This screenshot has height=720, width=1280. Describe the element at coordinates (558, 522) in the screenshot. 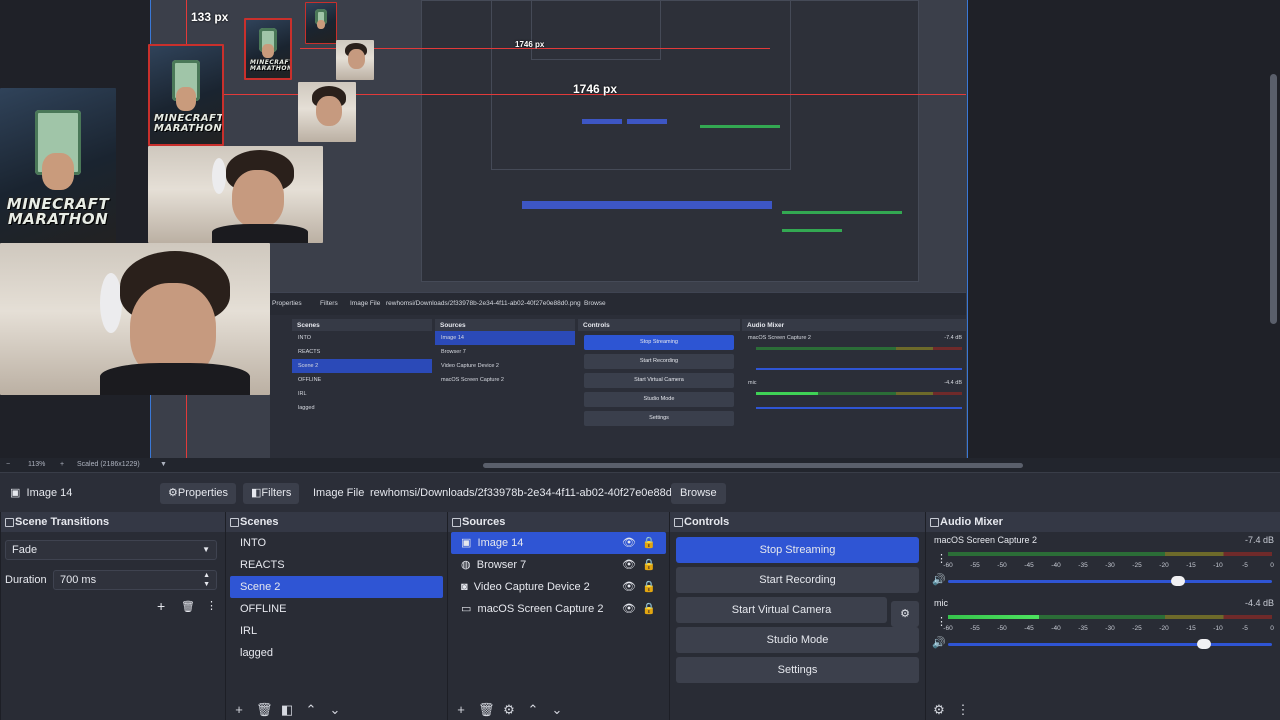

I see `dock-title: Sources` at that location.